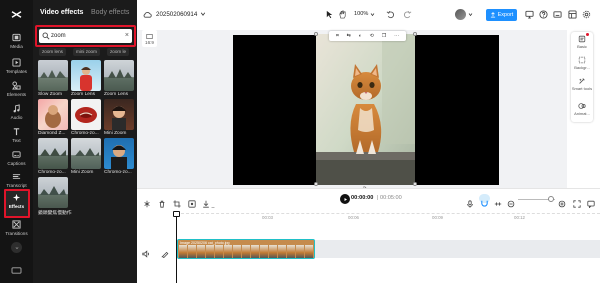 This screenshot has width=600, height=283. Describe the element at coordinates (52, 52) in the screenshot. I see `chip-zoom-lens: zoom lens` at that location.